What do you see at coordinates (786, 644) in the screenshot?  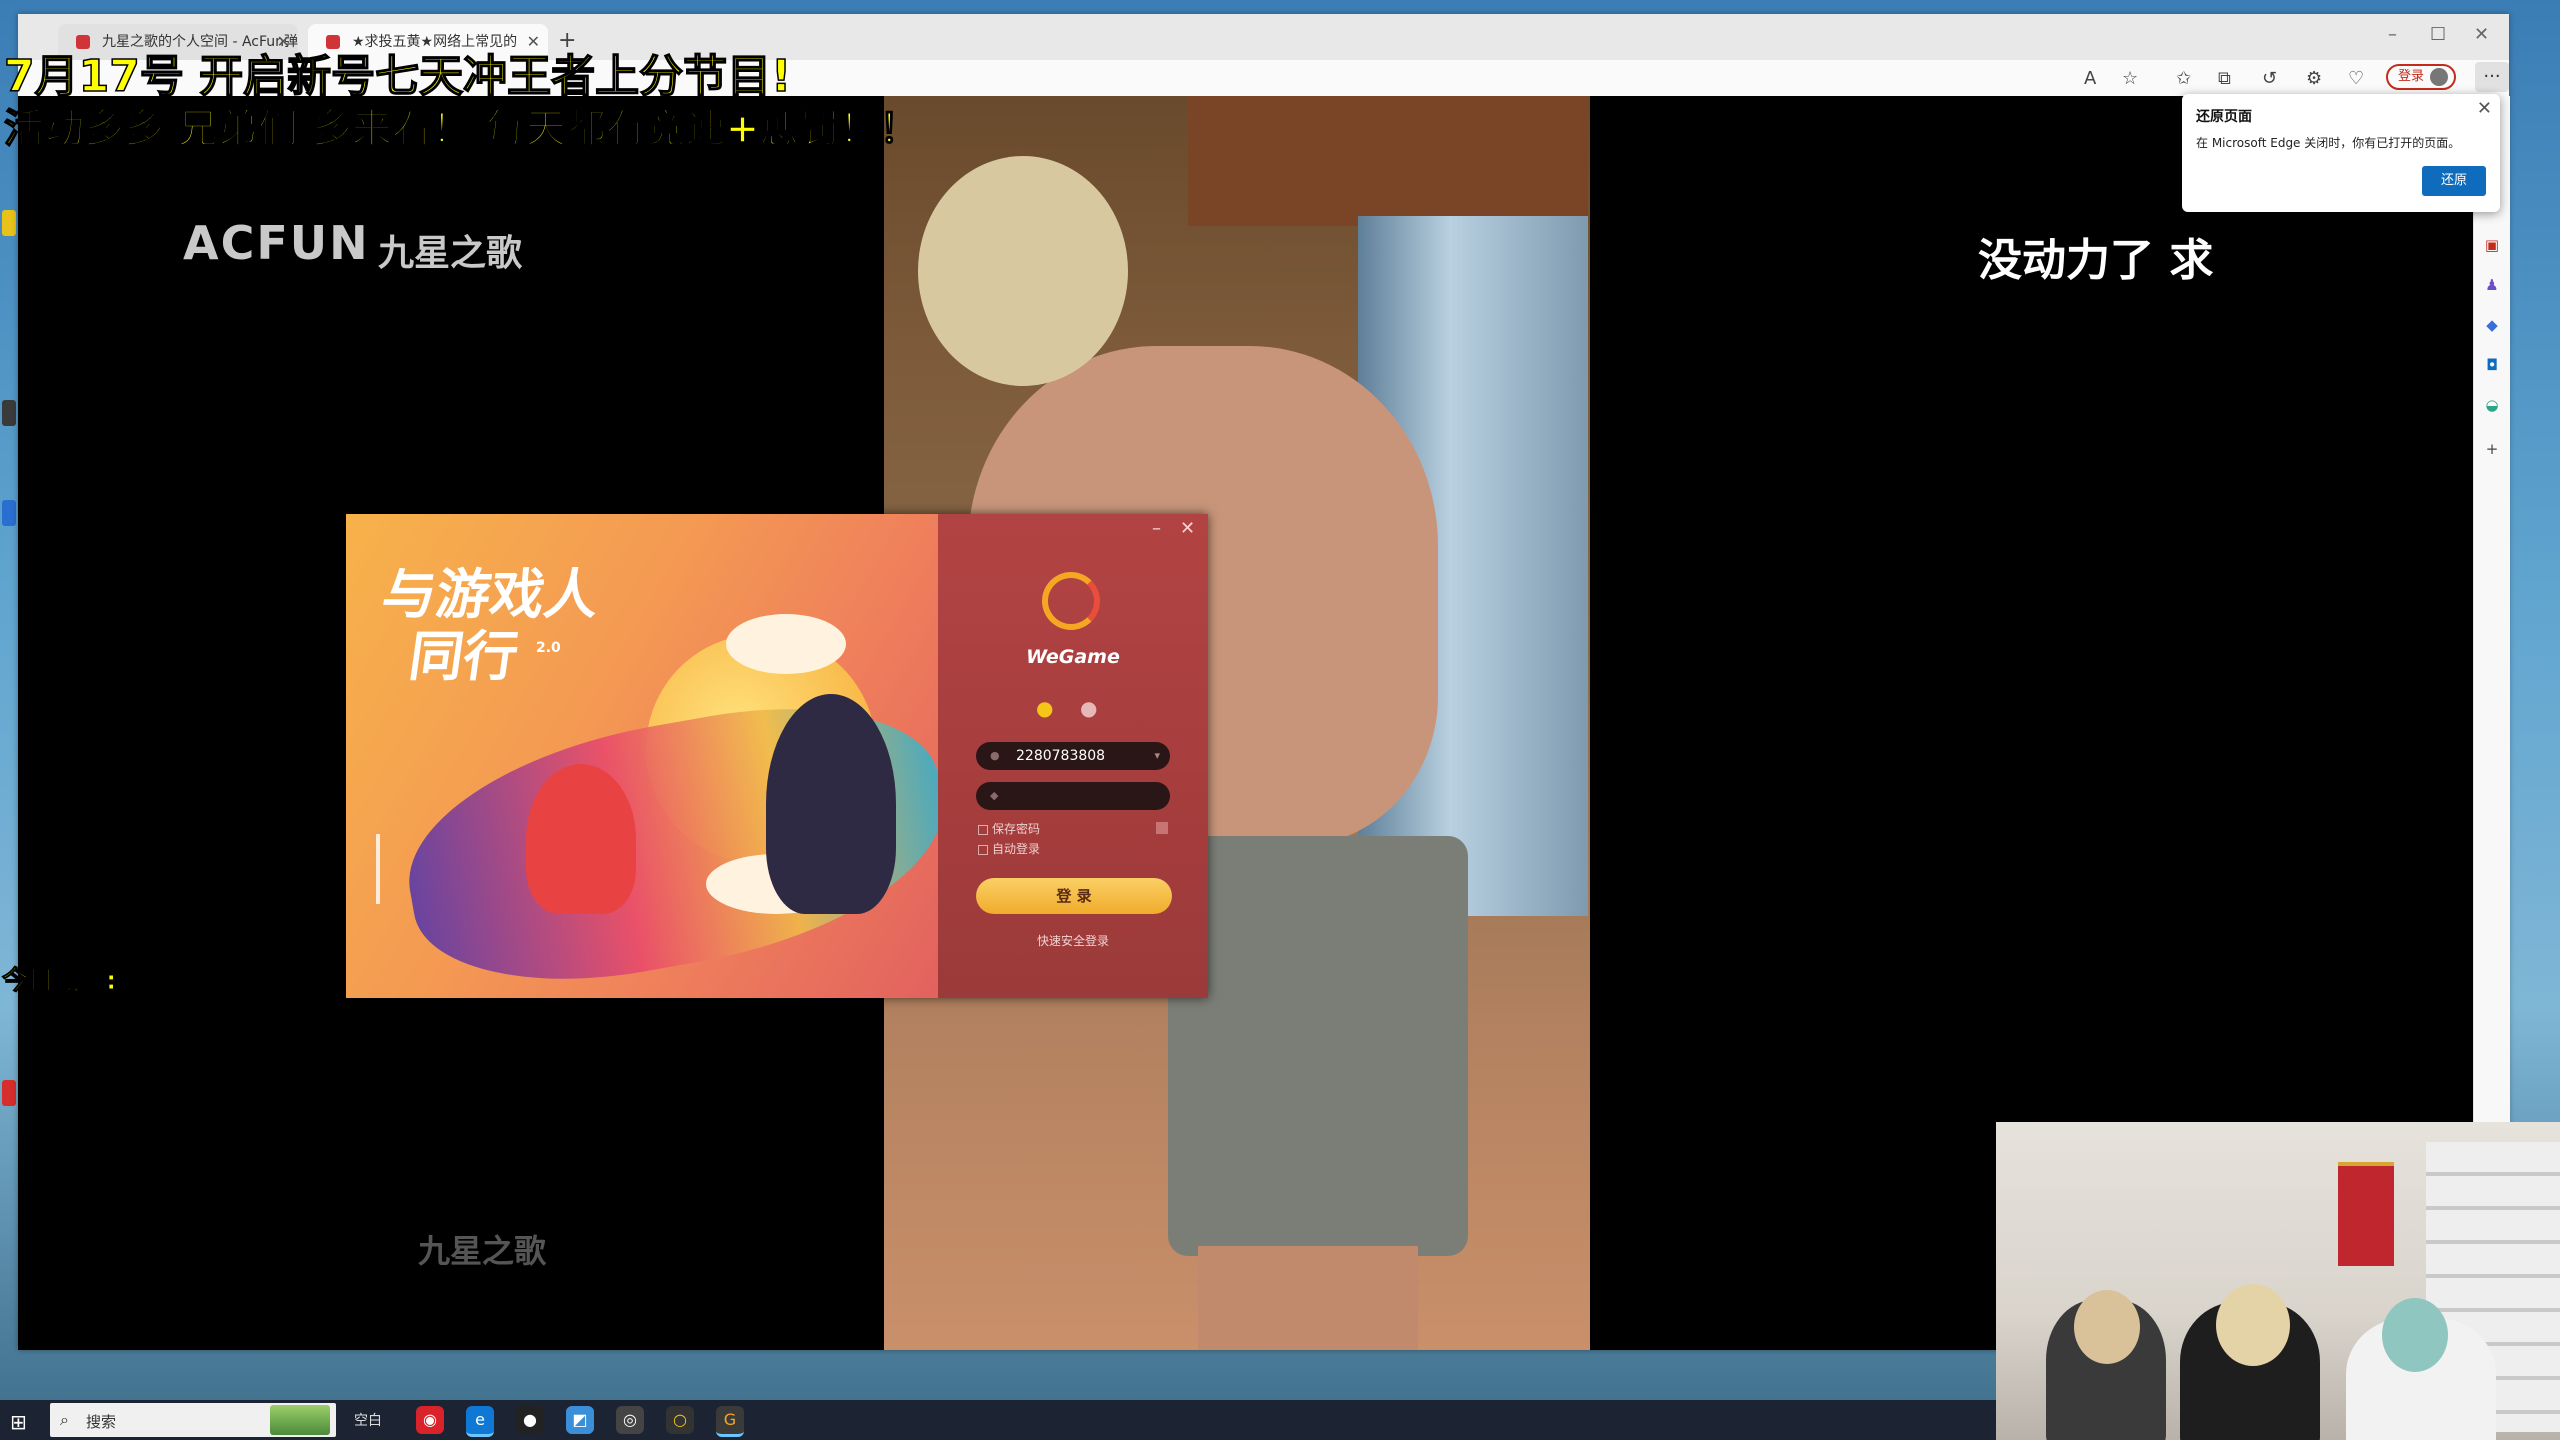 I see `art-cloud` at bounding box center [786, 644].